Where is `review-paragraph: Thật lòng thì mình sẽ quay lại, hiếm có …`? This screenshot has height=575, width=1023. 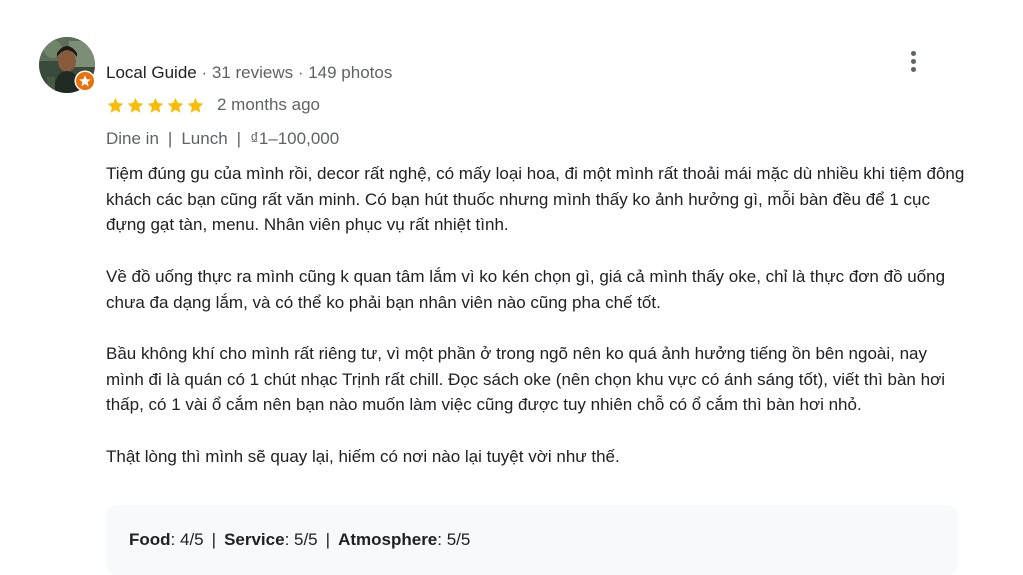
review-paragraph: Thật lòng thì mình sẽ quay lại, hiếm có … is located at coordinates (363, 456).